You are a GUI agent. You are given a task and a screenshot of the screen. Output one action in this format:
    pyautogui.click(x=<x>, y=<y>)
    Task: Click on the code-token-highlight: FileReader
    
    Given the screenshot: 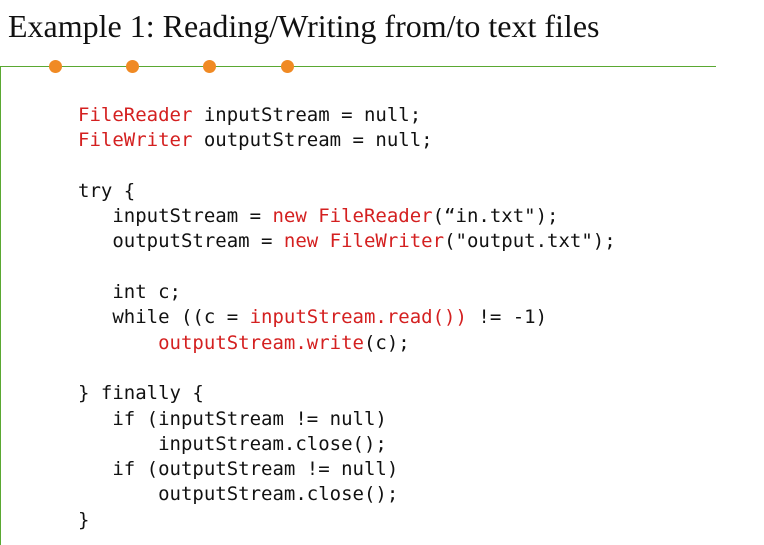 What is the action you would take?
    pyautogui.click(x=135, y=115)
    